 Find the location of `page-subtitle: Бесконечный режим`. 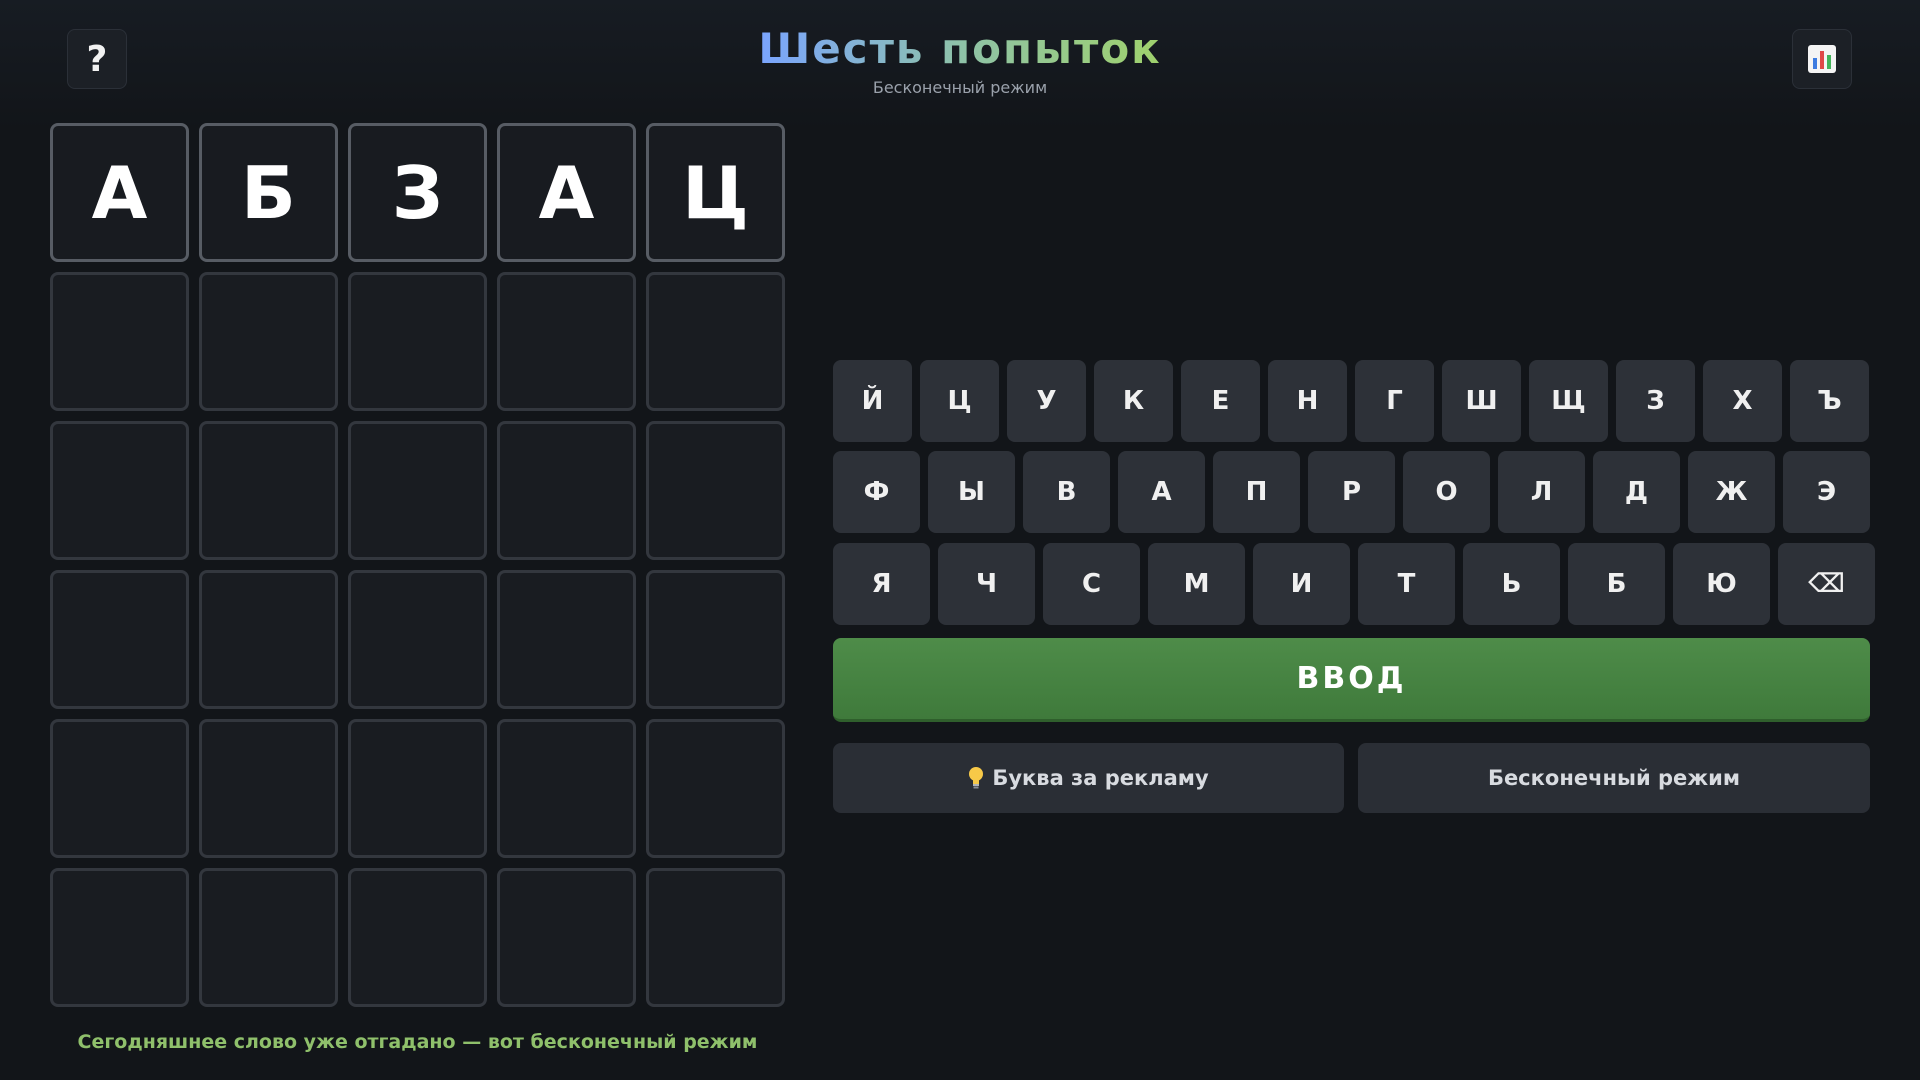

page-subtitle: Бесконечный режим is located at coordinates (960, 87).